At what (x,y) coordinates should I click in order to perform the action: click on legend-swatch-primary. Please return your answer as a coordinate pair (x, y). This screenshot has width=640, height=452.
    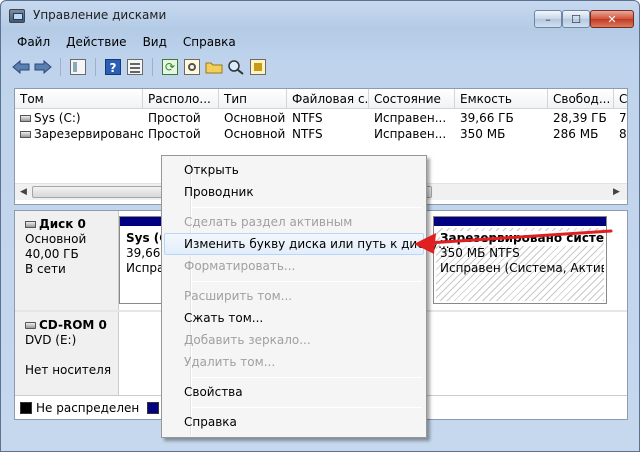
    Looking at the image, I should click on (153, 407).